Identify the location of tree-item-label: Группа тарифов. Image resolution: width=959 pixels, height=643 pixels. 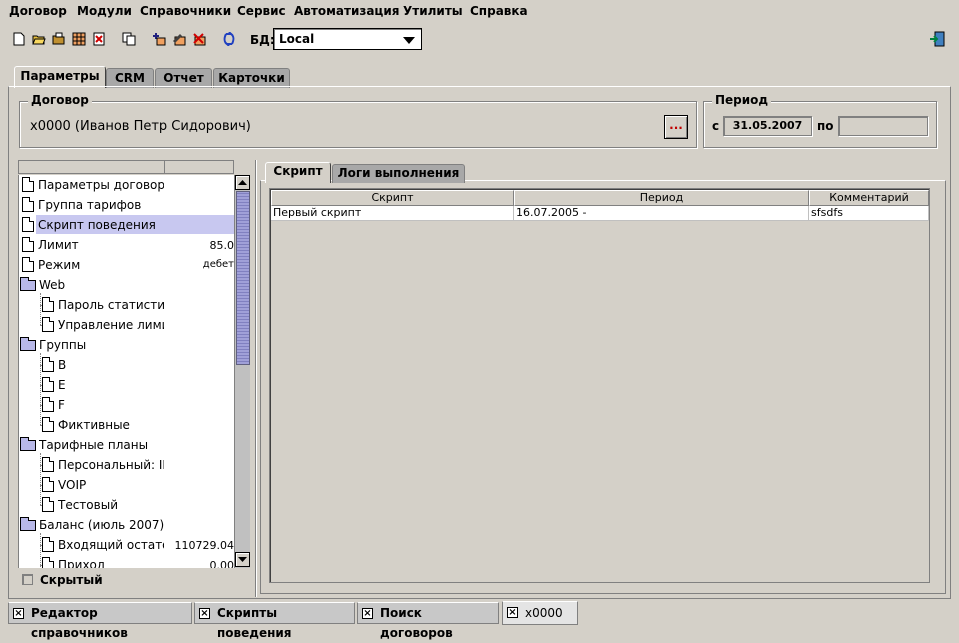
(90, 205).